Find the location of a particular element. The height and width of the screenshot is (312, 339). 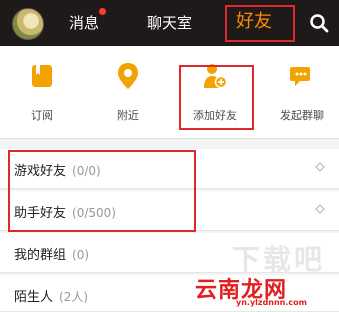

nearby-button: 附近 is located at coordinates (128, 92).